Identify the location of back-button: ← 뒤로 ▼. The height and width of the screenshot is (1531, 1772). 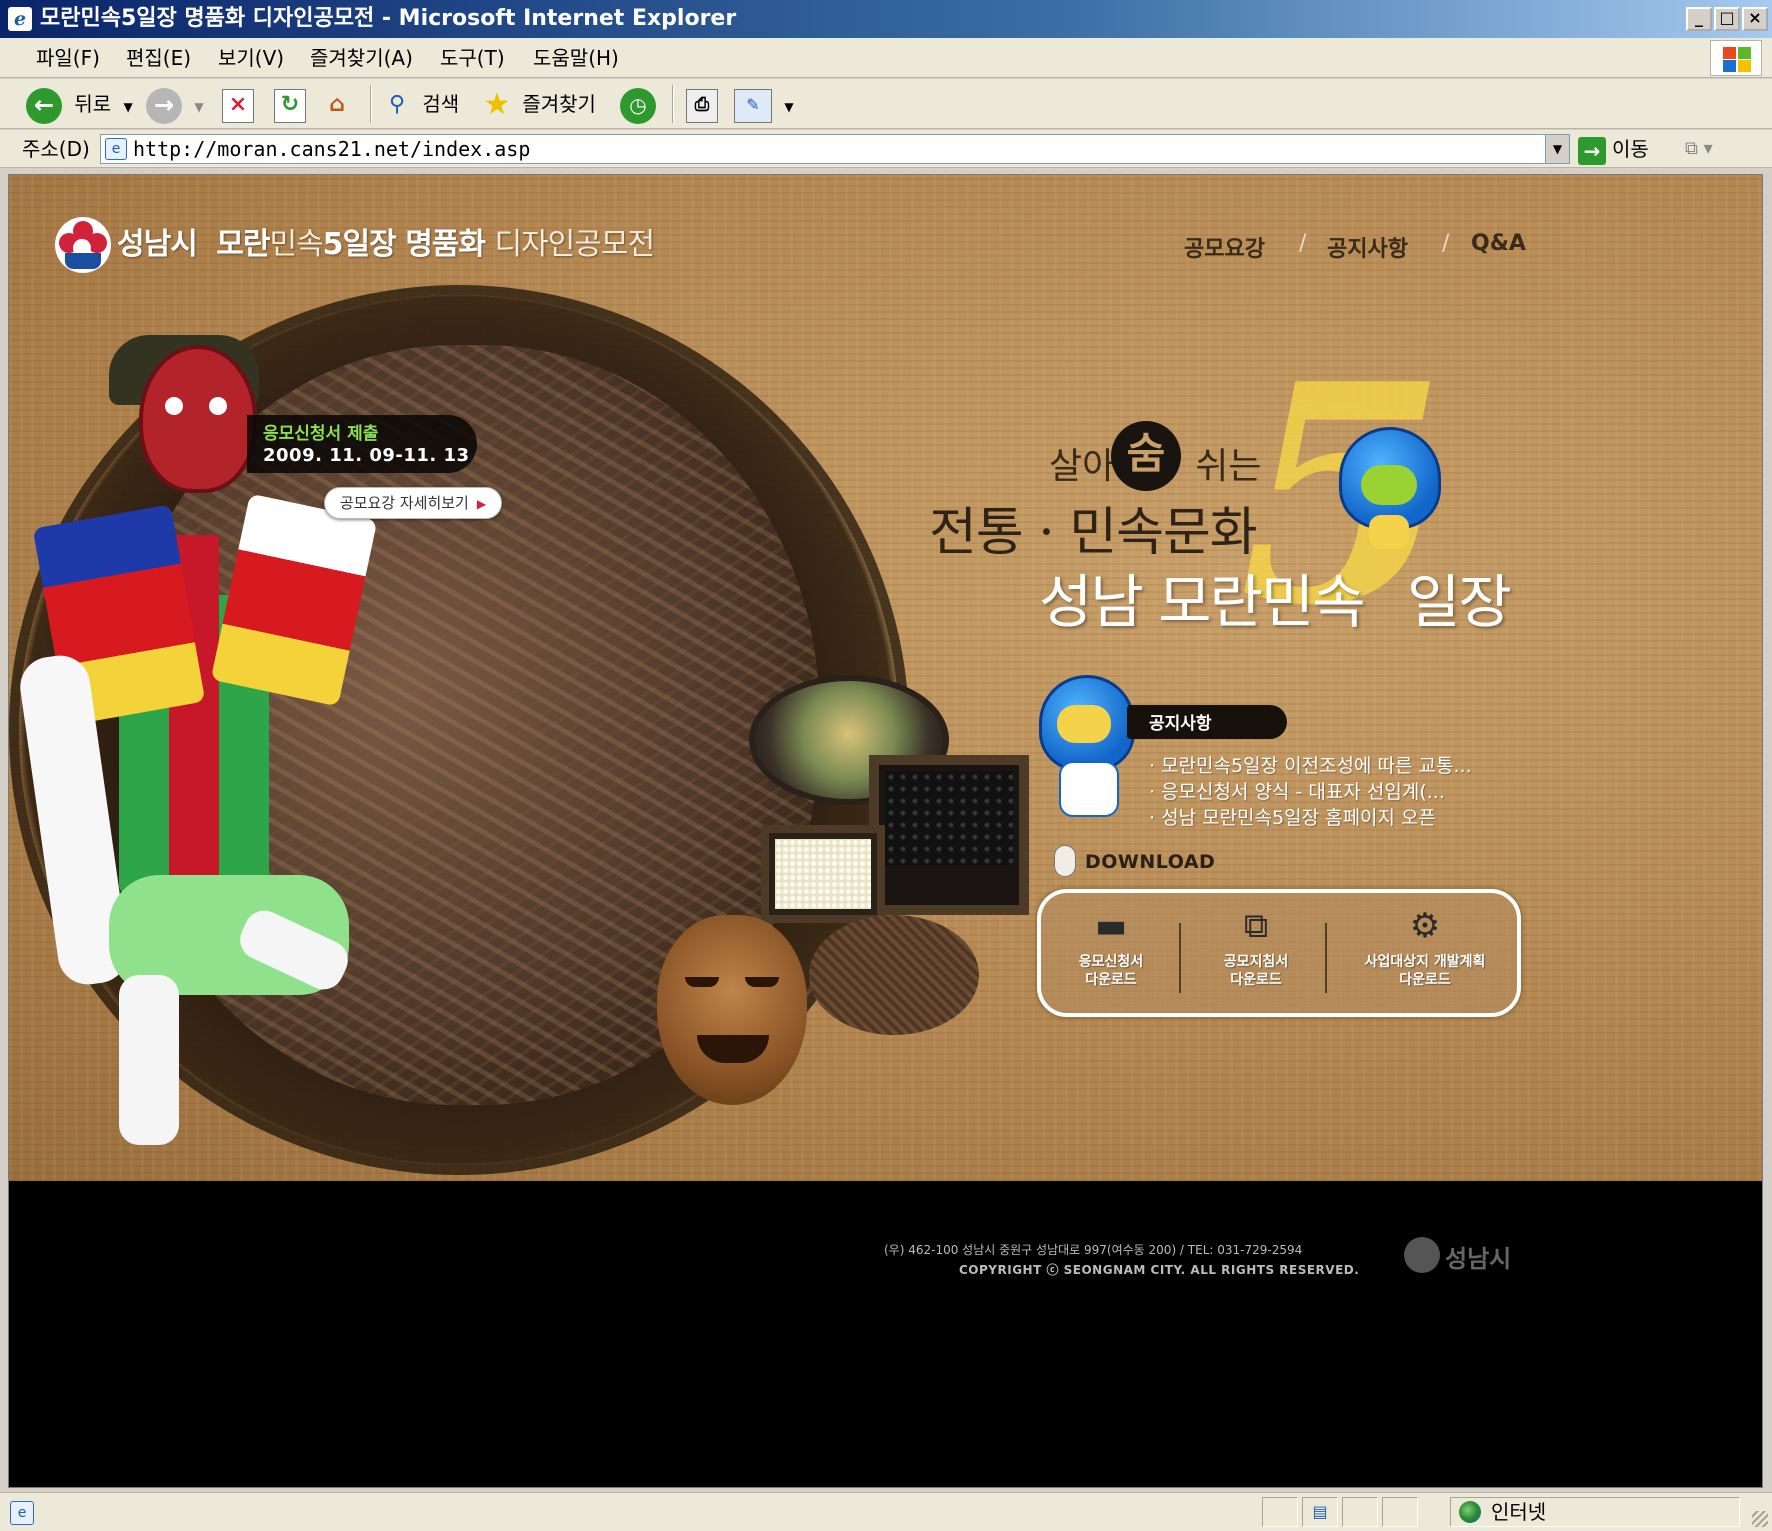
(79, 104).